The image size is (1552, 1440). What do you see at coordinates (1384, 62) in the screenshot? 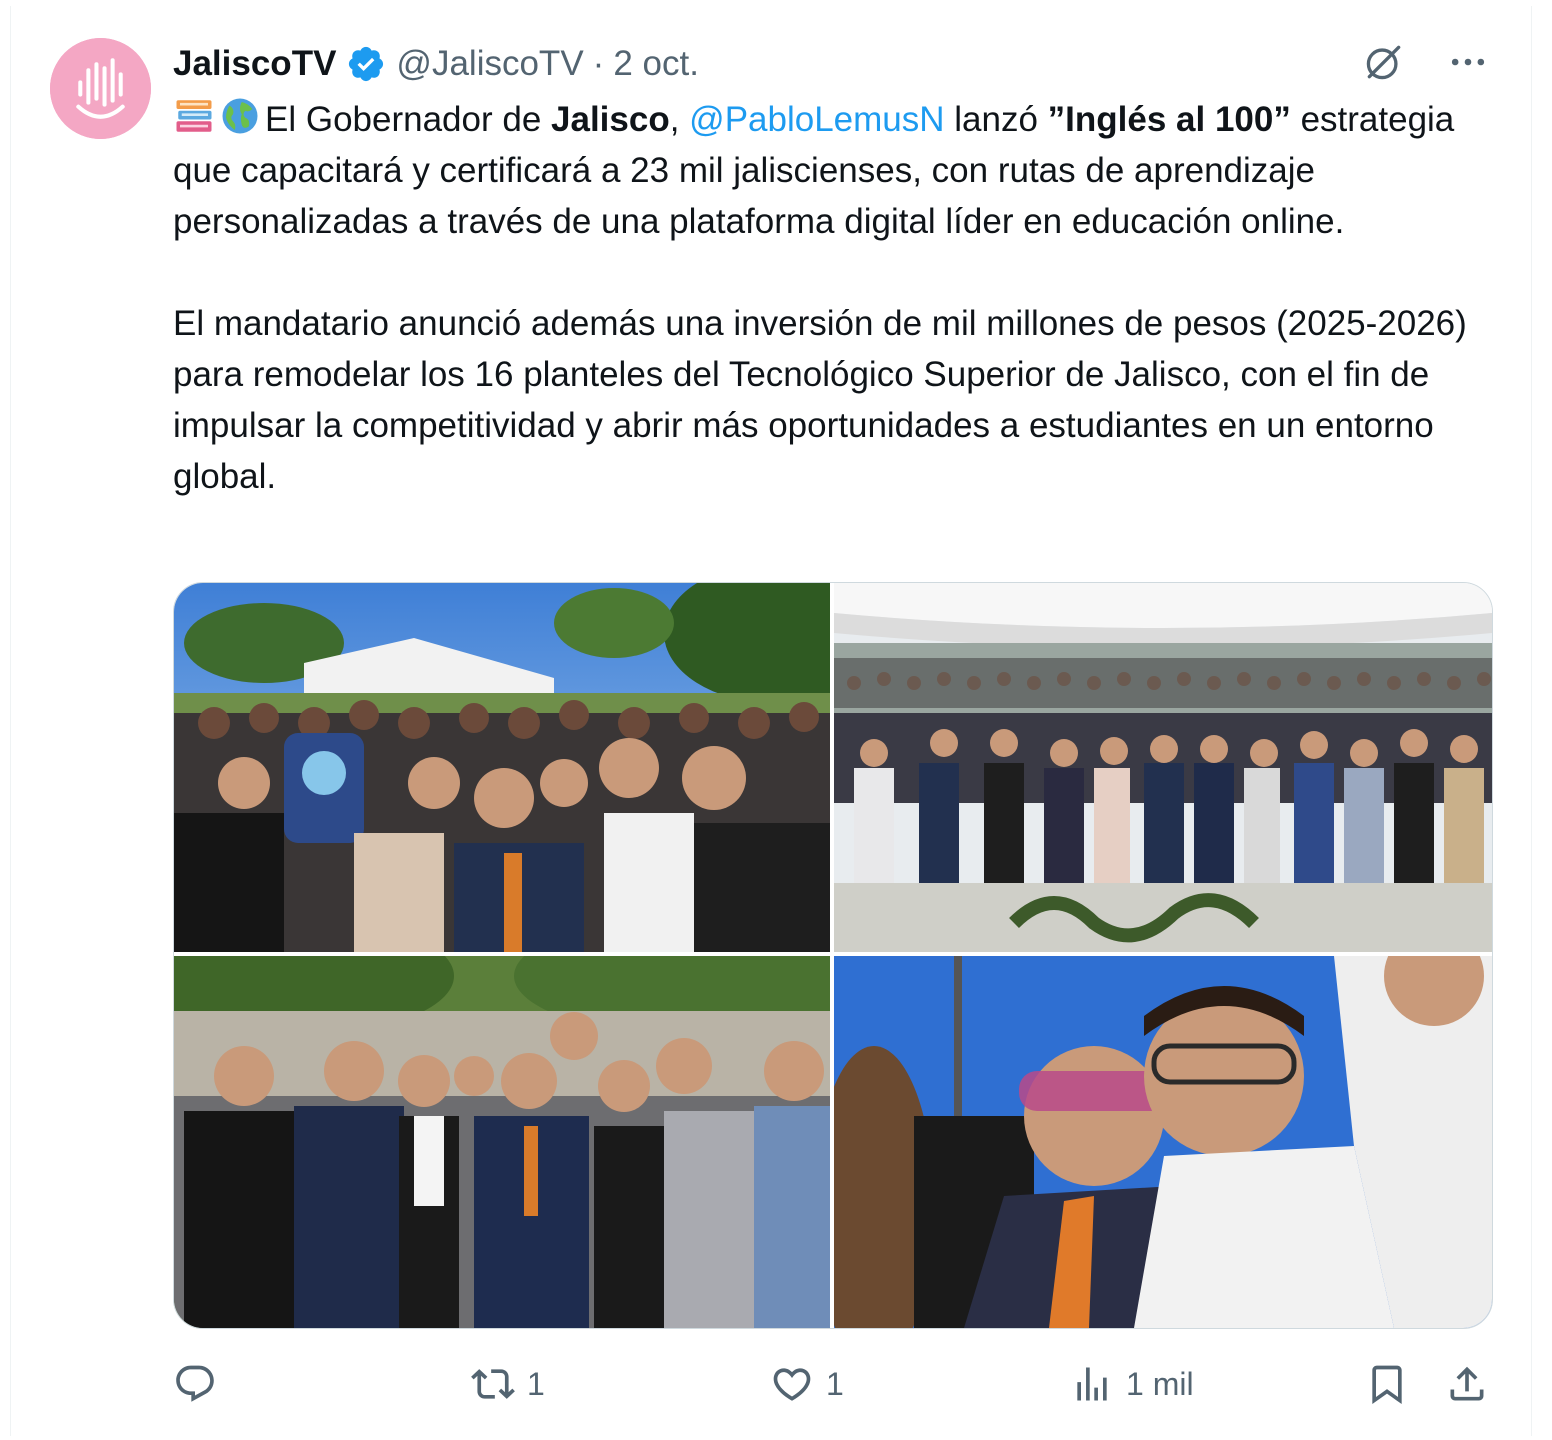
I see `grok-icon` at bounding box center [1384, 62].